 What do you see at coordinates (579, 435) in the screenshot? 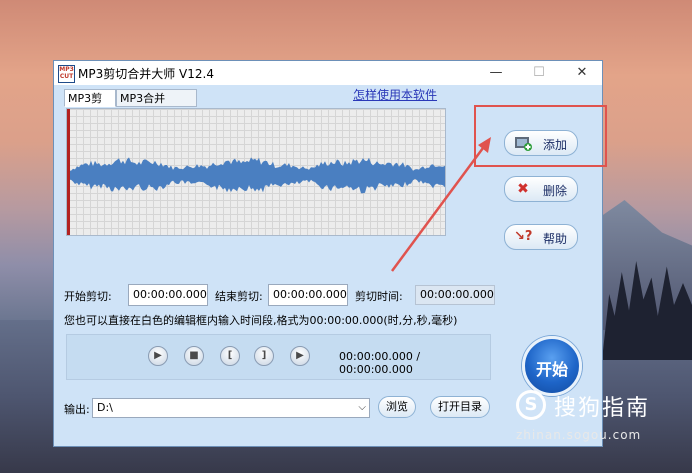
I see `watermark-url: zhinan.sogou.com` at bounding box center [579, 435].